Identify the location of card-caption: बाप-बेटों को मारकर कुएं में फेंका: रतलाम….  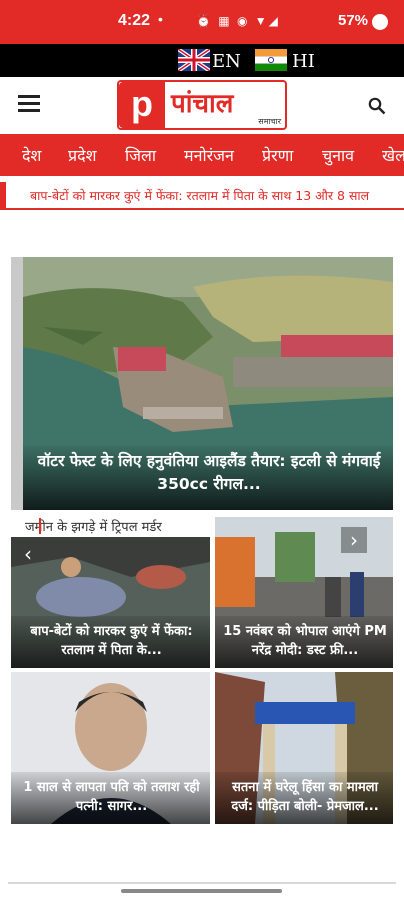
(110, 642).